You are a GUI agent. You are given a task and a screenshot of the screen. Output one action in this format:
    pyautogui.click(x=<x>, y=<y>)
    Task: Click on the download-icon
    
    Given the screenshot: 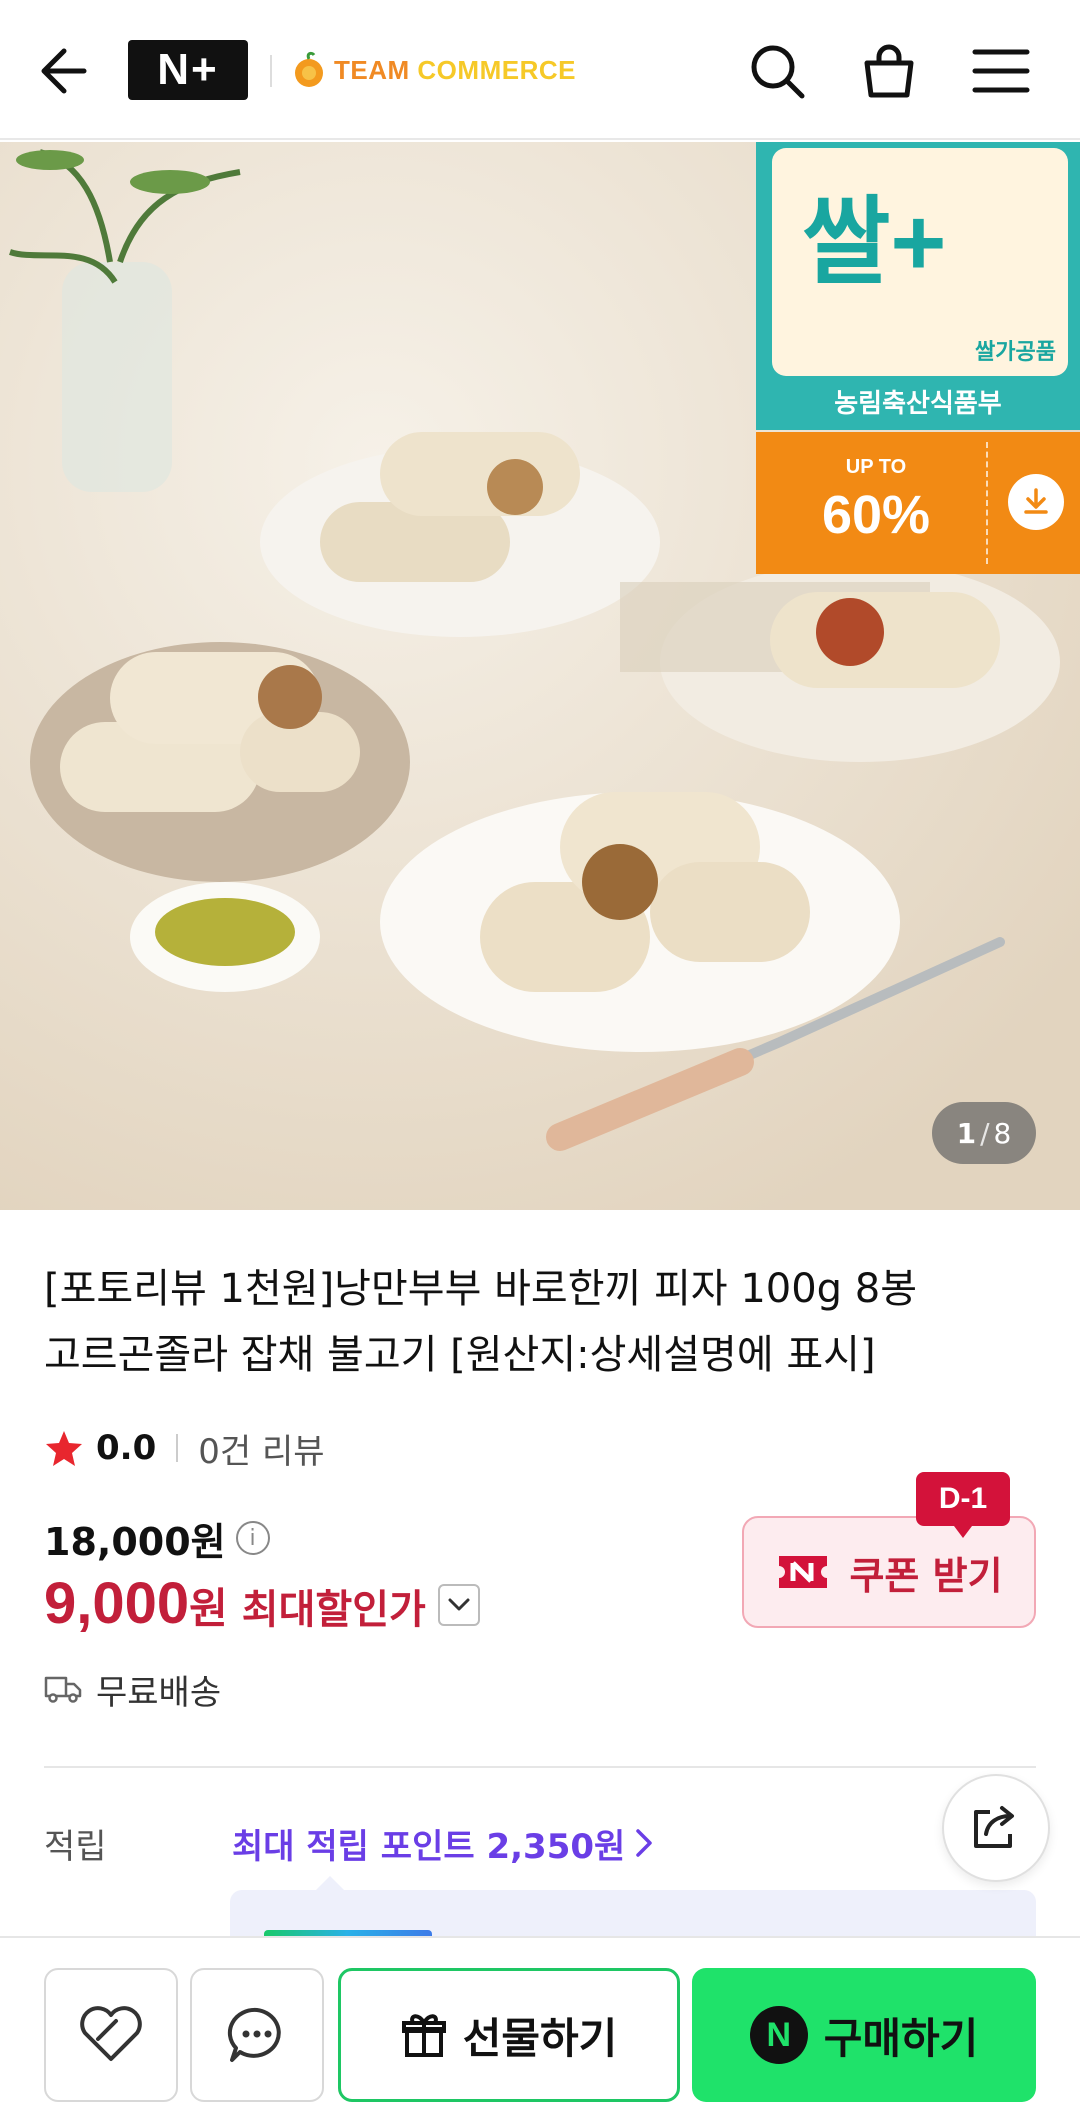 What is the action you would take?
    pyautogui.click(x=1036, y=502)
    